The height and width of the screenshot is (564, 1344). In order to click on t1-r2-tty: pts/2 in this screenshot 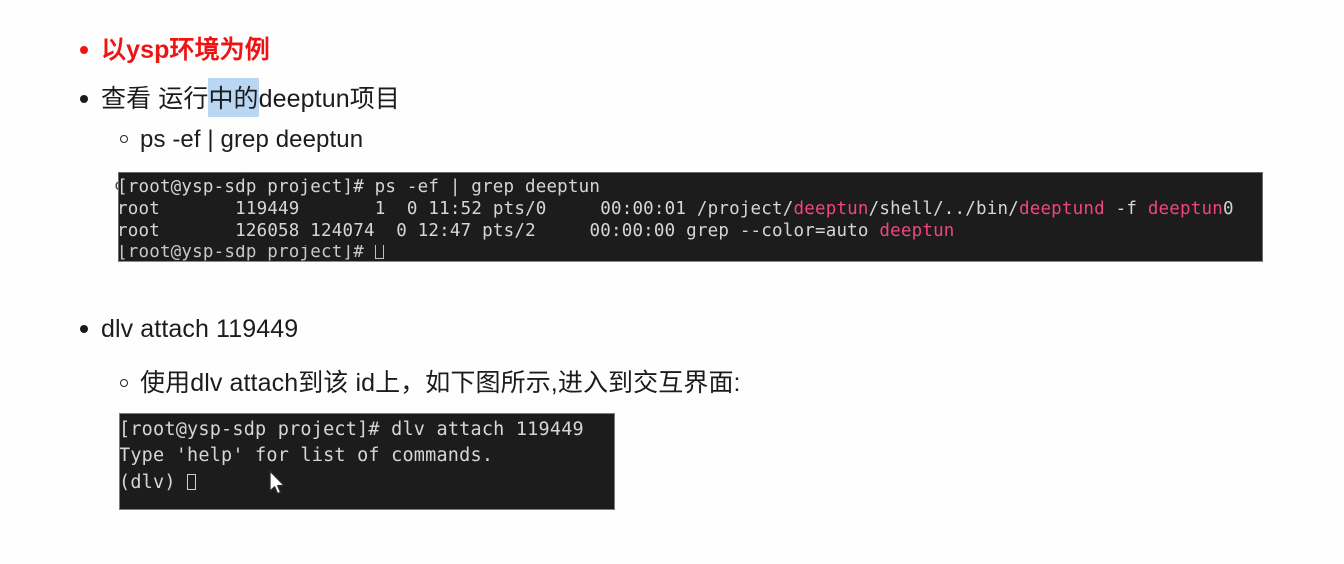, I will do `click(509, 231)`.